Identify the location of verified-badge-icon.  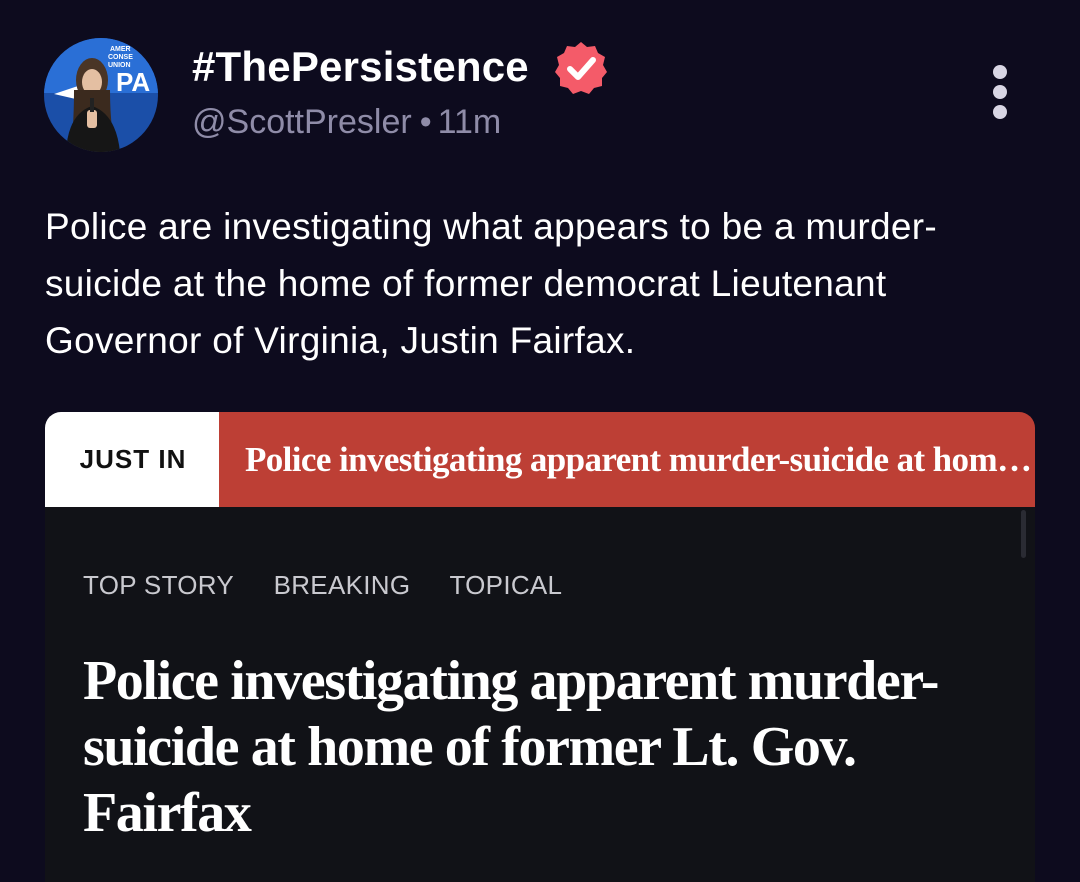
(581, 68).